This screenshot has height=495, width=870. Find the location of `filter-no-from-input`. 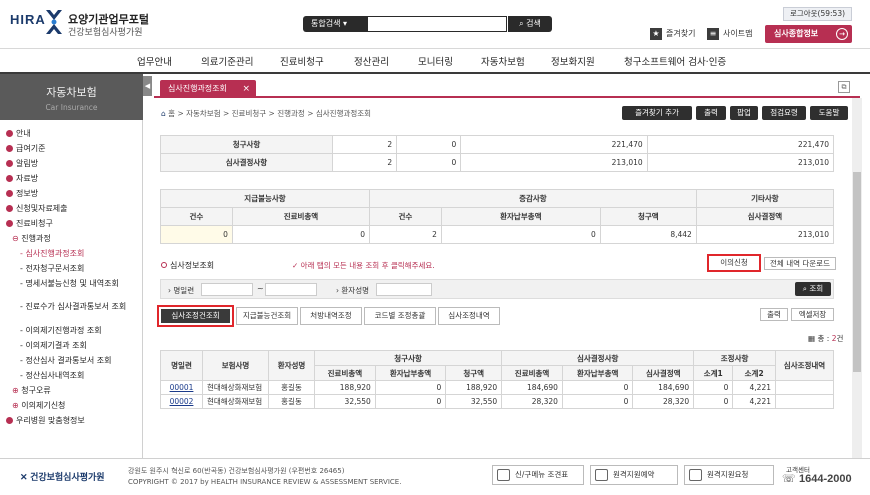

filter-no-from-input is located at coordinates (227, 289).